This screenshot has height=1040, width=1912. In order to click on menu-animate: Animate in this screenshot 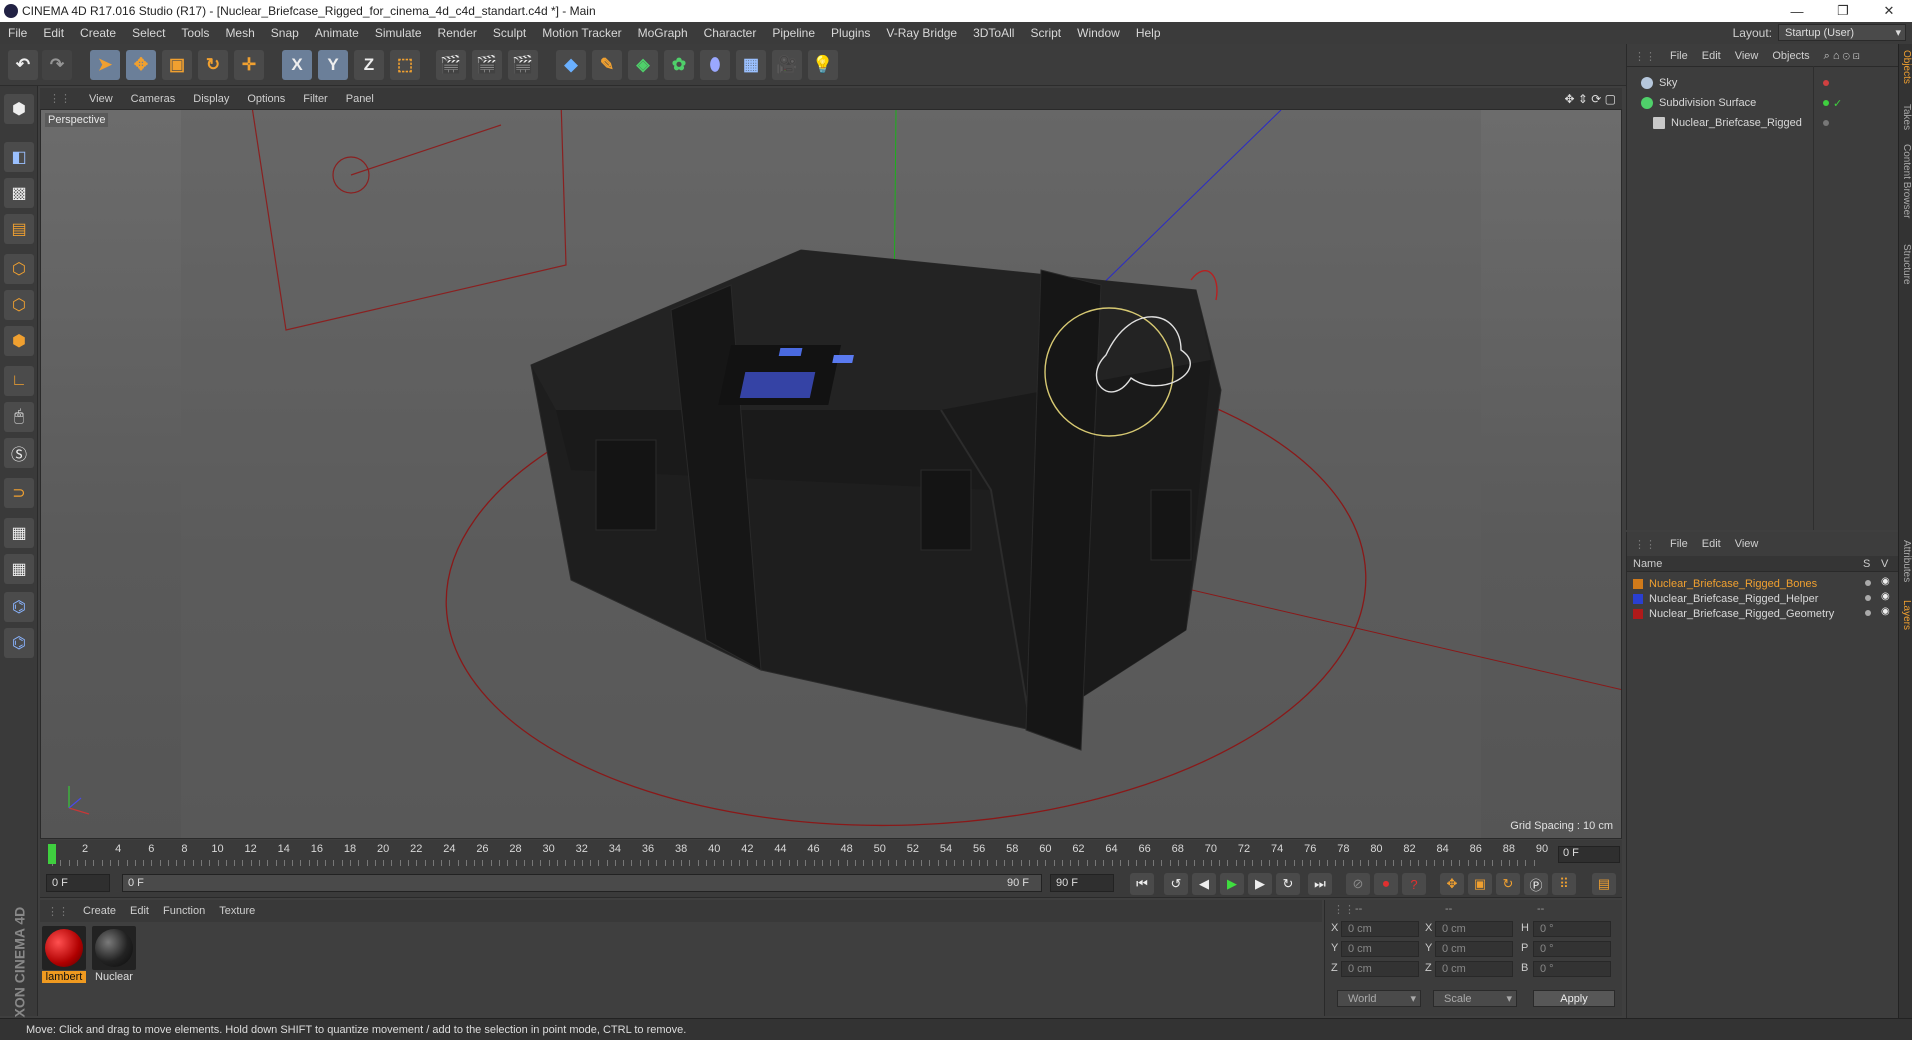, I will do `click(337, 33)`.